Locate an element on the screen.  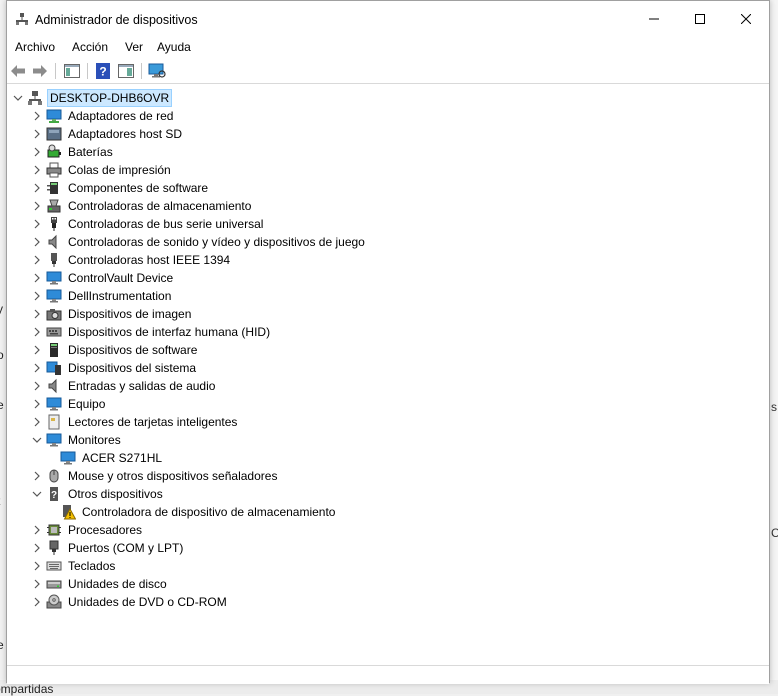
tree-item-colas-impresion: Colas de impresión is located at coordinates (102, 170).